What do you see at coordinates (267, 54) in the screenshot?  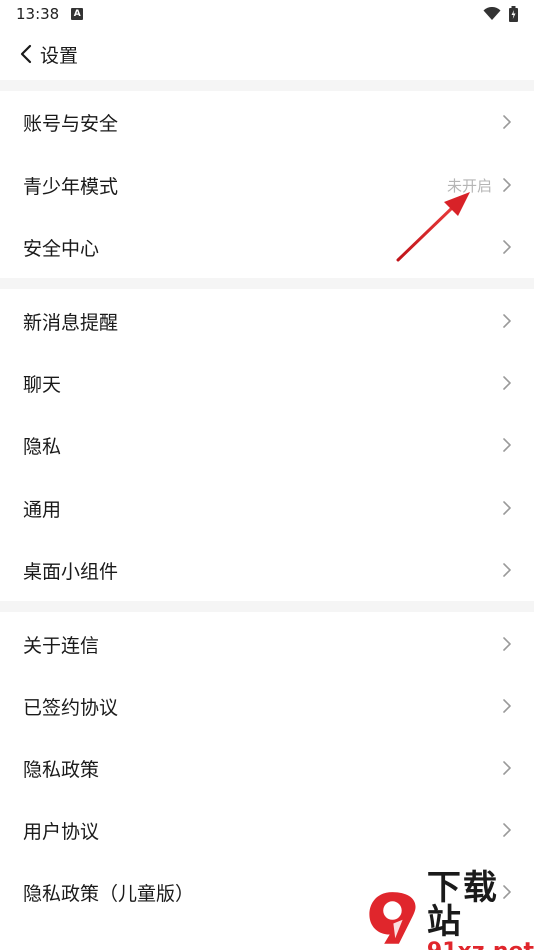 I see `header: 设置` at bounding box center [267, 54].